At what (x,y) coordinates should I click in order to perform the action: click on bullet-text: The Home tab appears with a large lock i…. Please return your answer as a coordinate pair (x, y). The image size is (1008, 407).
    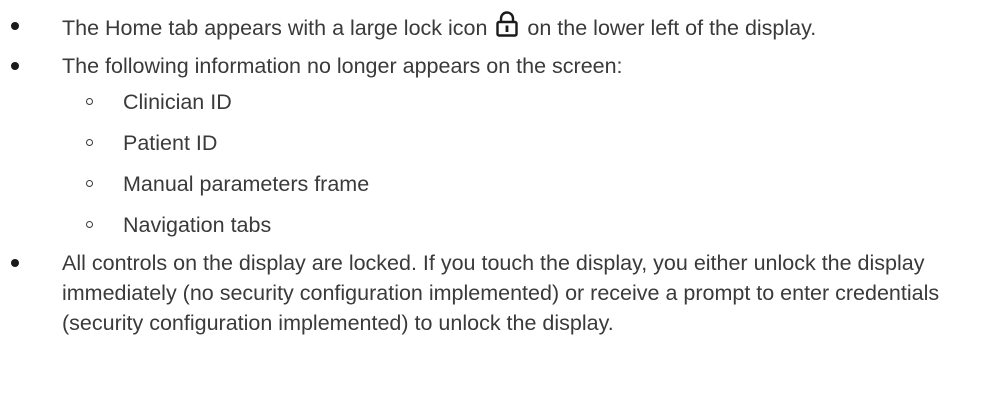
    Looking at the image, I should click on (531, 27).